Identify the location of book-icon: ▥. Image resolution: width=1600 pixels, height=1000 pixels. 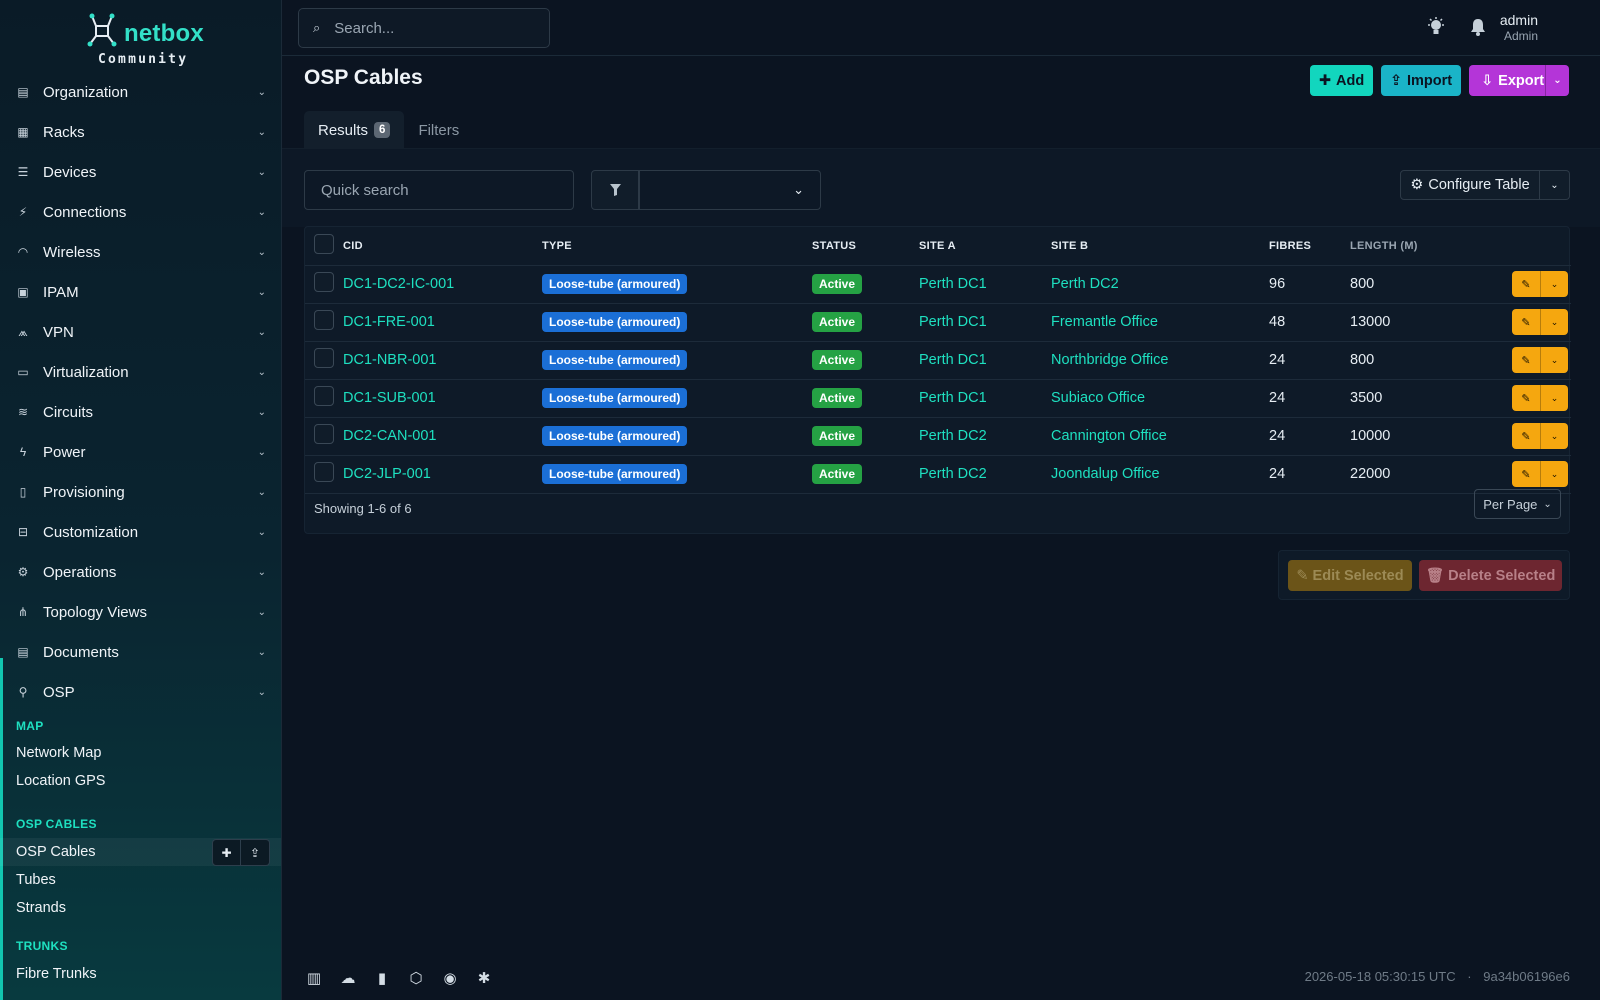
(314, 978).